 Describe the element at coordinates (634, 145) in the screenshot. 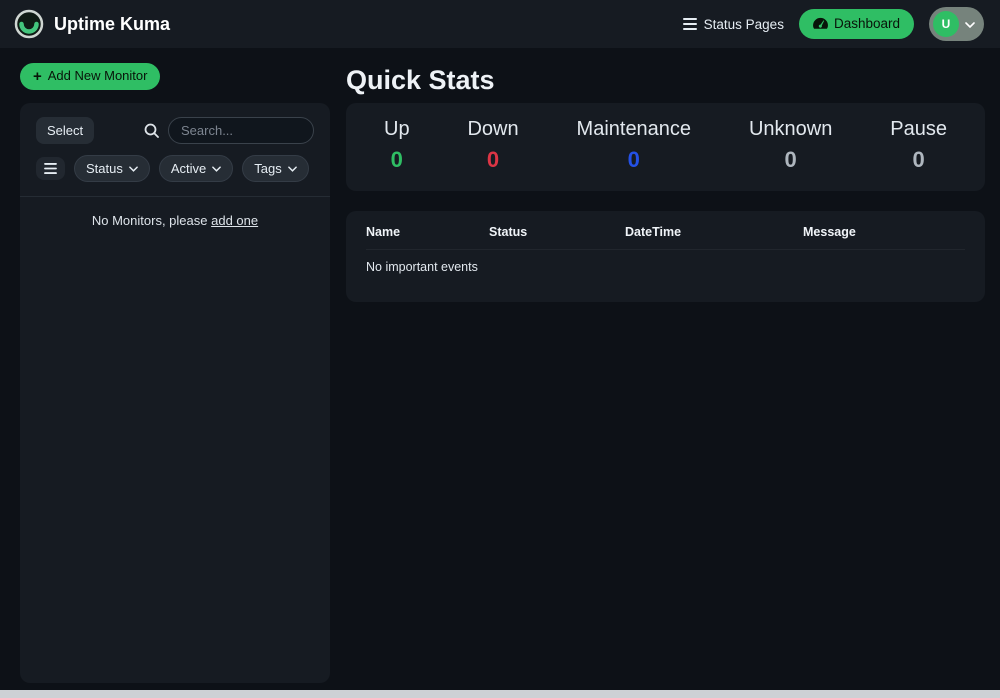

I see `stat-maintenance: Maintenance 0` at that location.